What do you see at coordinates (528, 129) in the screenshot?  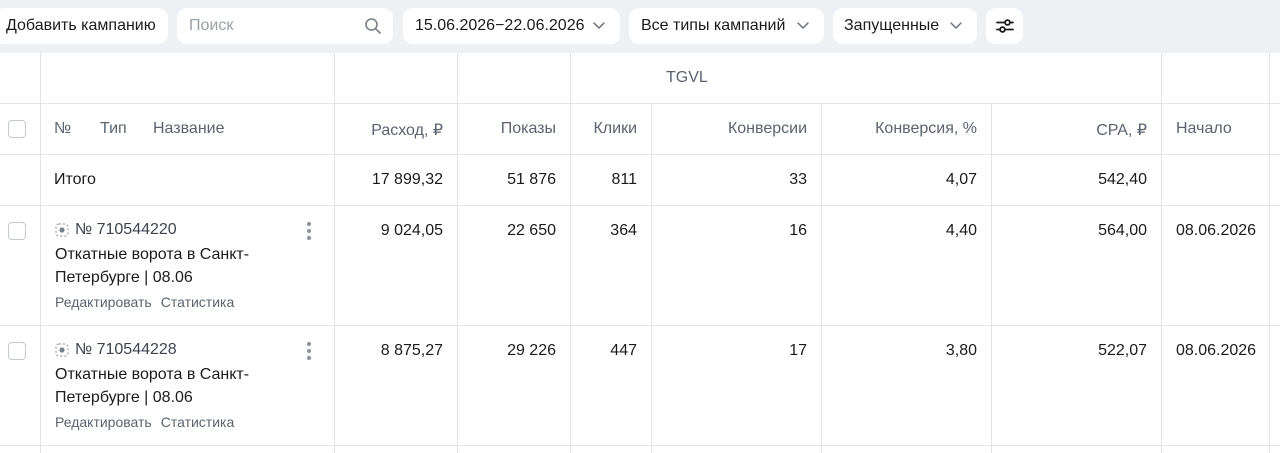 I see `column-header-impressions: Показы` at bounding box center [528, 129].